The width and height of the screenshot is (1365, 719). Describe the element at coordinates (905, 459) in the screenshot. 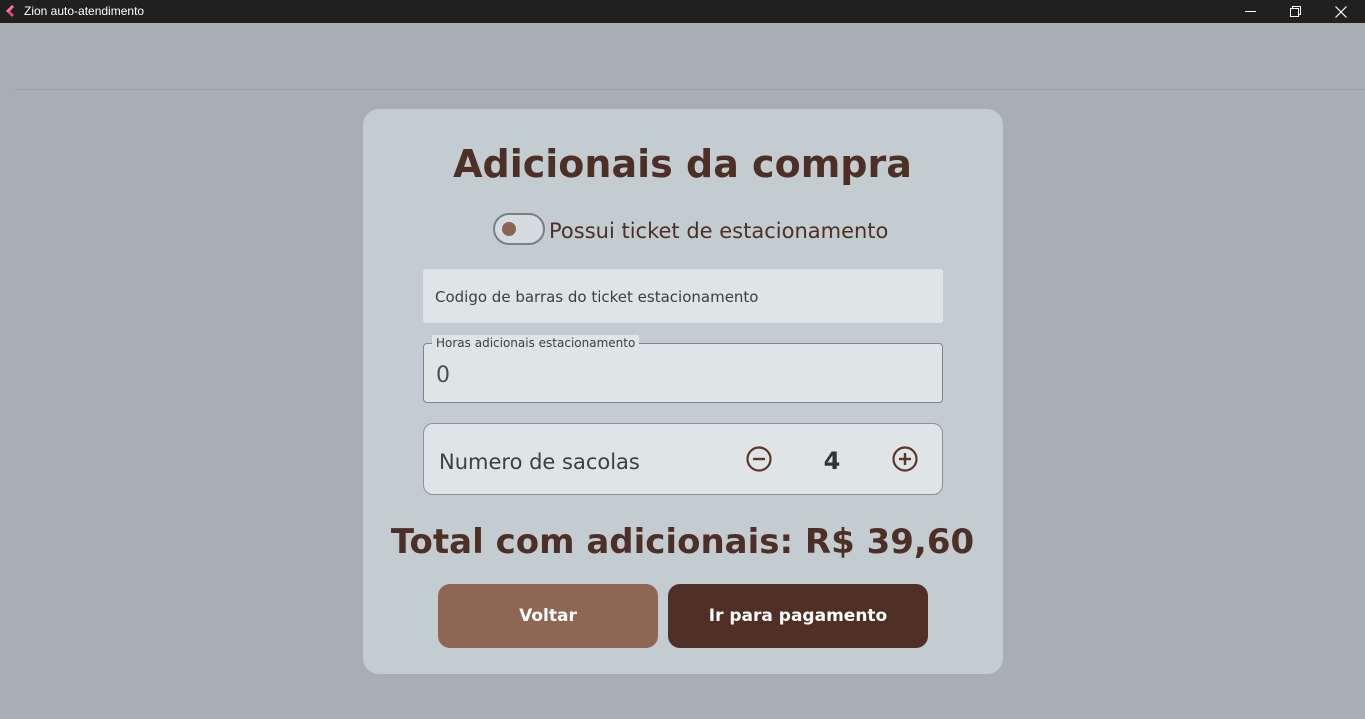

I see `plus-circle-icon` at that location.